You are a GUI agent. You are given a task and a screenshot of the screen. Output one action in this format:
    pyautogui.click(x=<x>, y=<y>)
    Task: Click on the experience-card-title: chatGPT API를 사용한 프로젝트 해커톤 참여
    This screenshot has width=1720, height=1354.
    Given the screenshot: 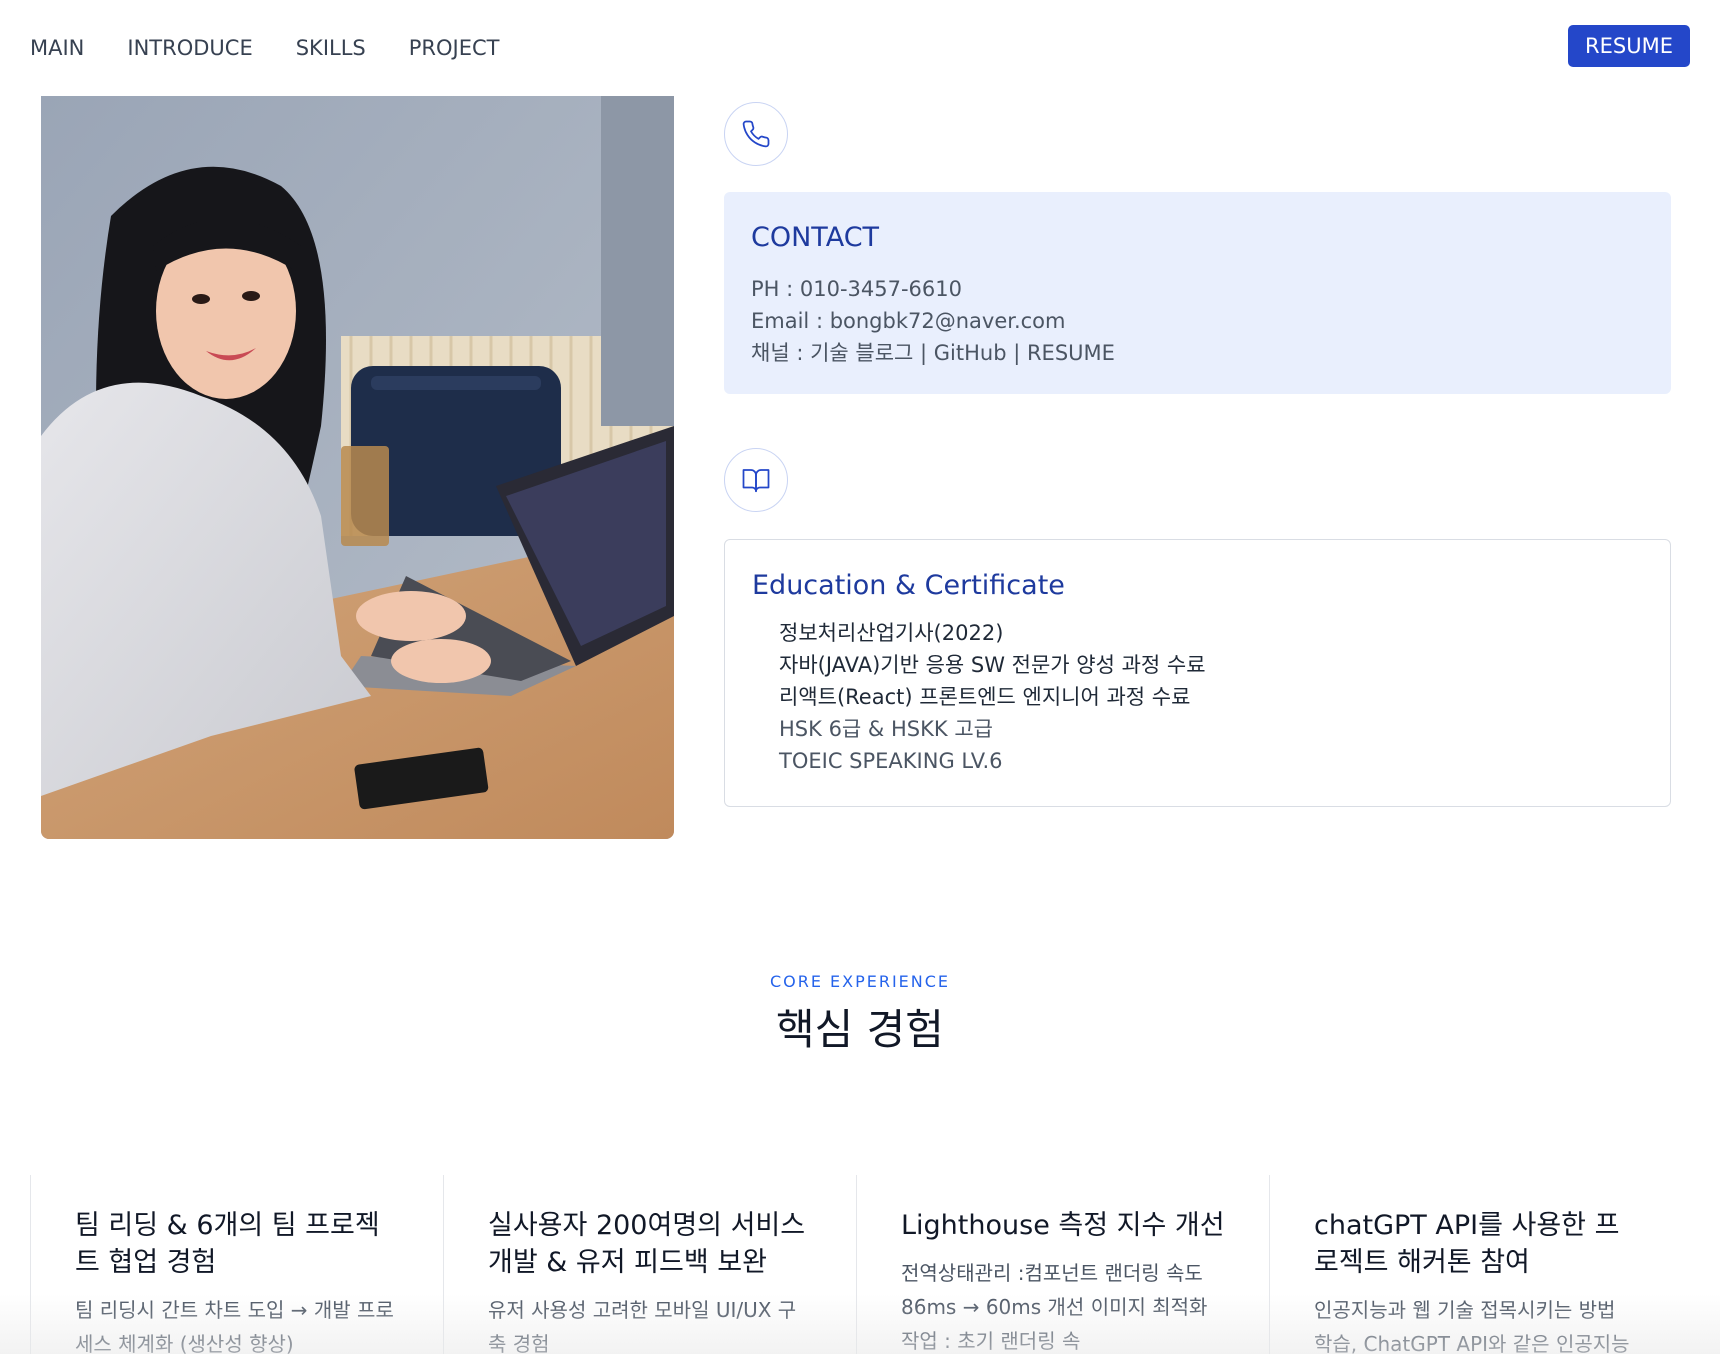 What is the action you would take?
    pyautogui.click(x=1467, y=1244)
    